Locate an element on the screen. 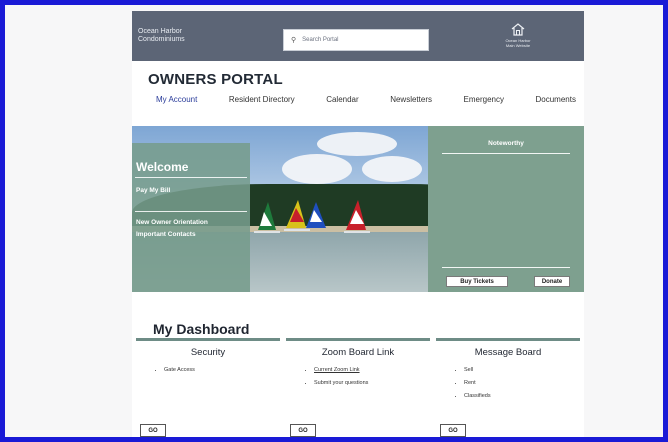  sailboats is located at coordinates (312, 216).